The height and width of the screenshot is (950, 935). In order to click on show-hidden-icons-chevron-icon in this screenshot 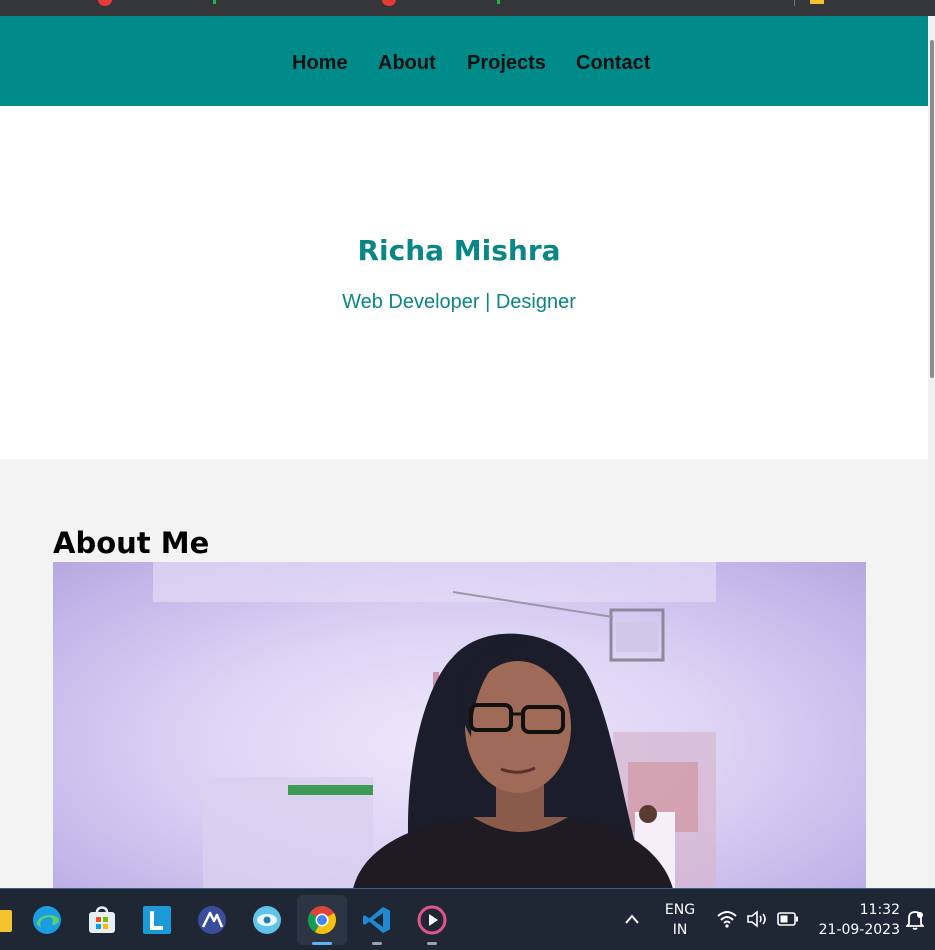, I will do `click(632, 919)`.